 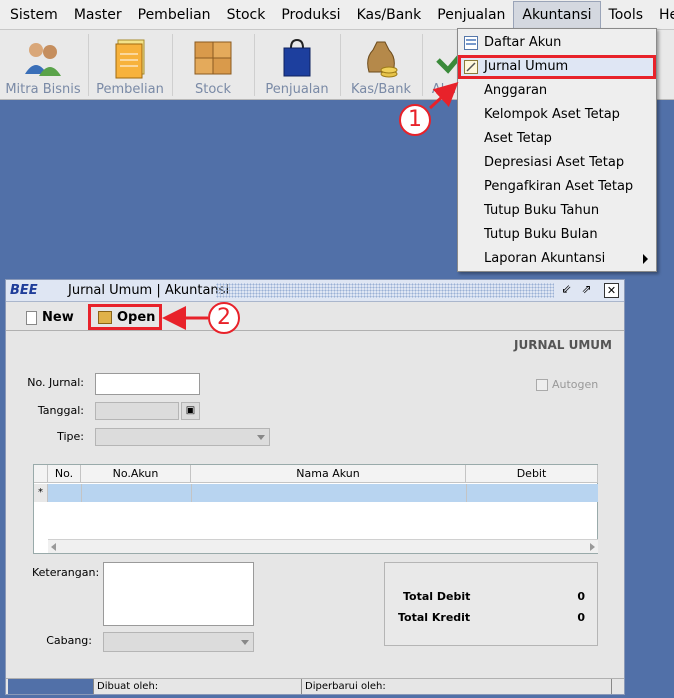 I want to click on no-jurnal-input, so click(x=147, y=384).